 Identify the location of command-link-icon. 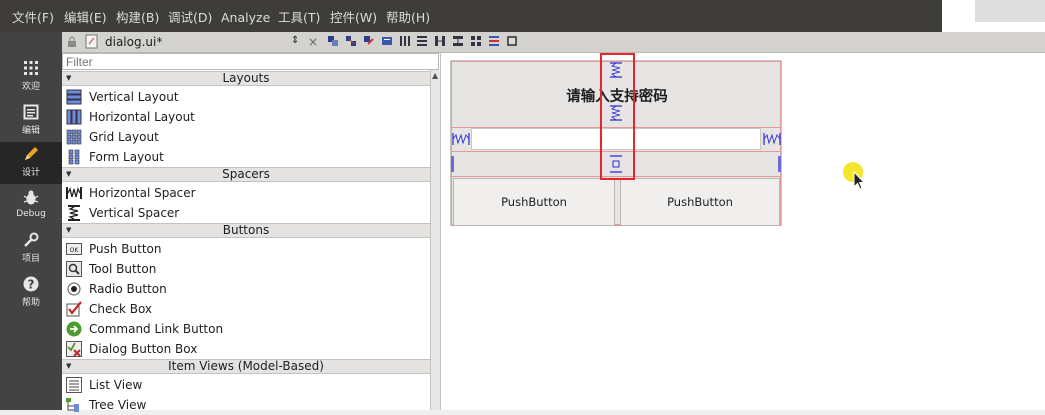
(74, 329).